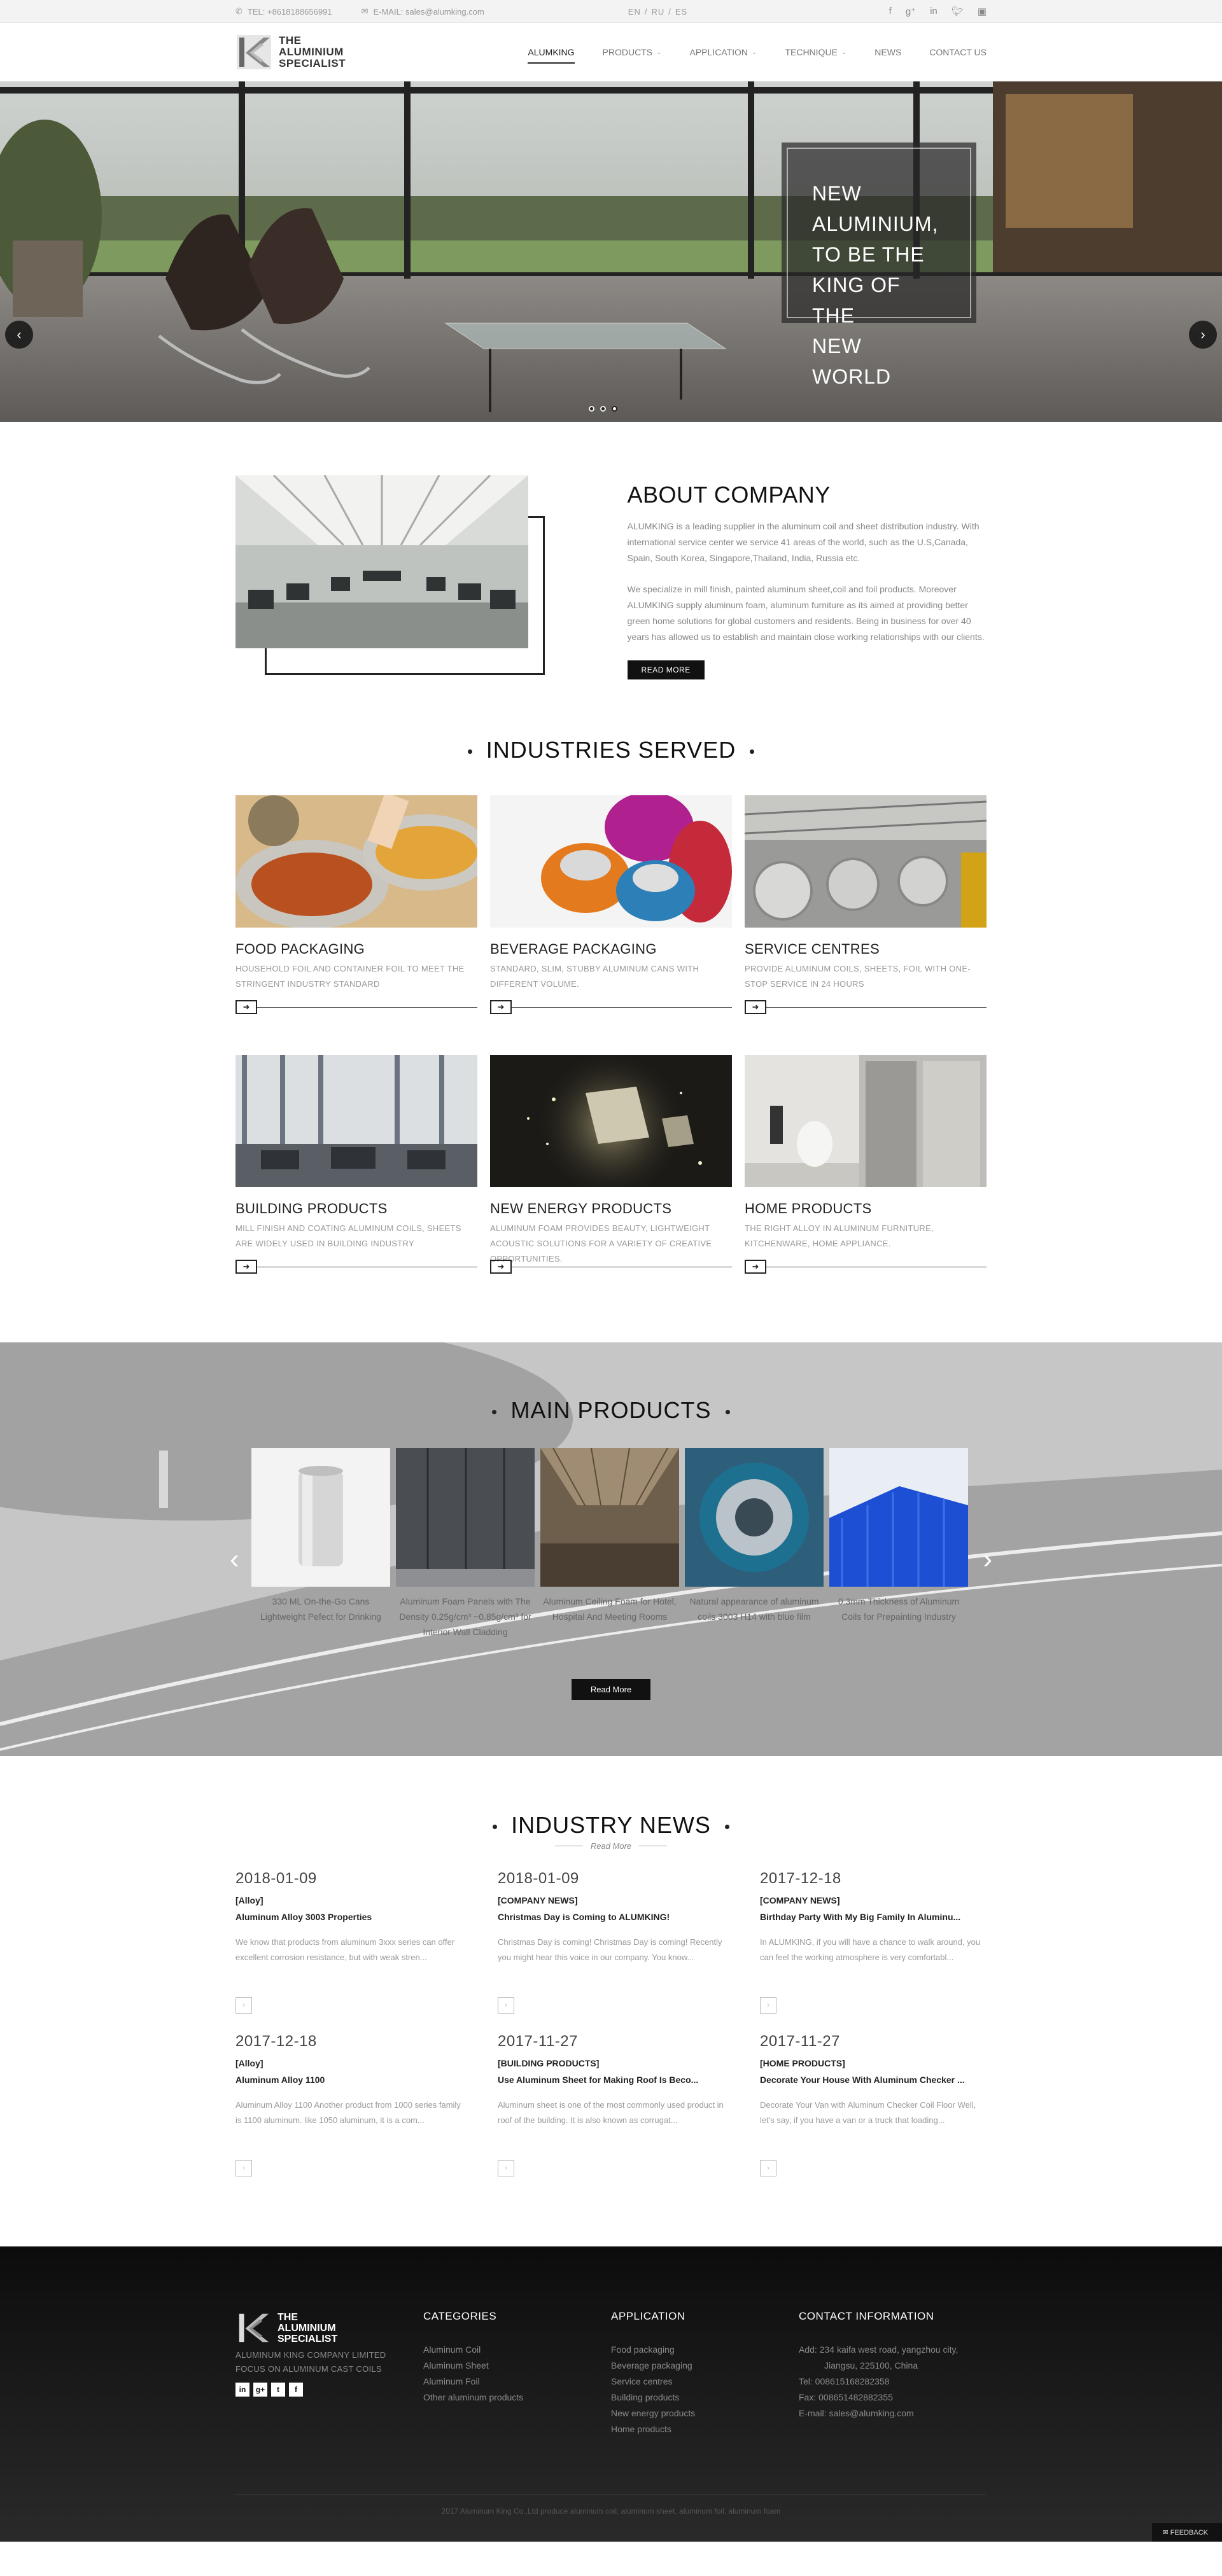  I want to click on nav-products: PRODUCTS ⌄, so click(632, 52).